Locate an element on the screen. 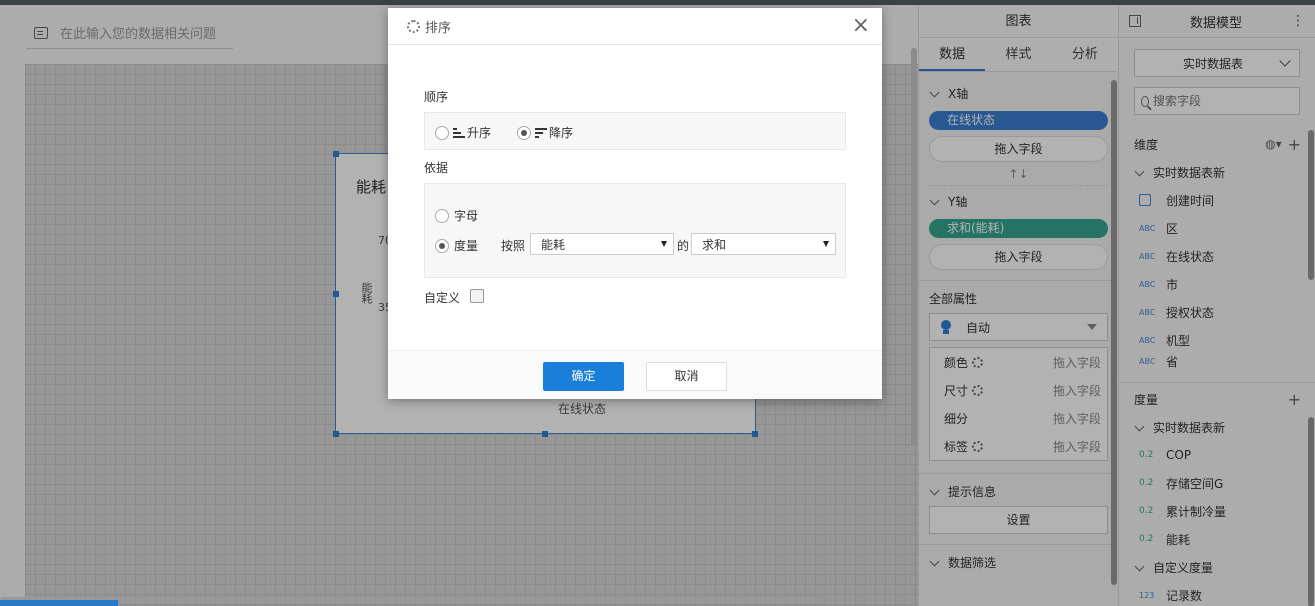 Image resolution: width=1315 pixels, height=606 pixels. letter-option: 字母 is located at coordinates (456, 215).